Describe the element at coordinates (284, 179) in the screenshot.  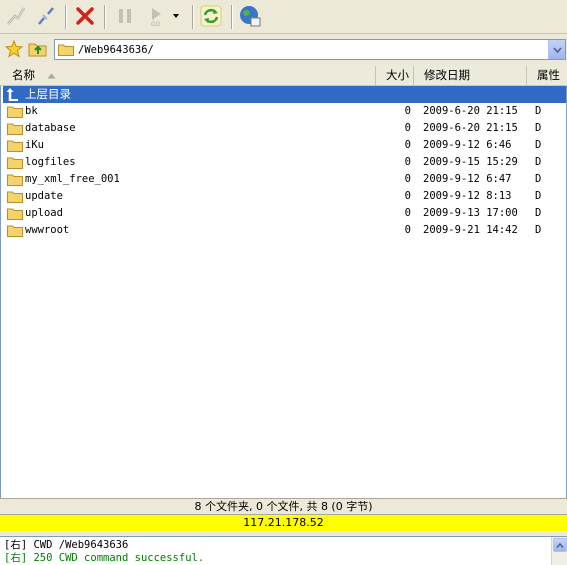
I see `table-row: my_xml_free_001 0 2009-9-12 6:47 D` at that location.